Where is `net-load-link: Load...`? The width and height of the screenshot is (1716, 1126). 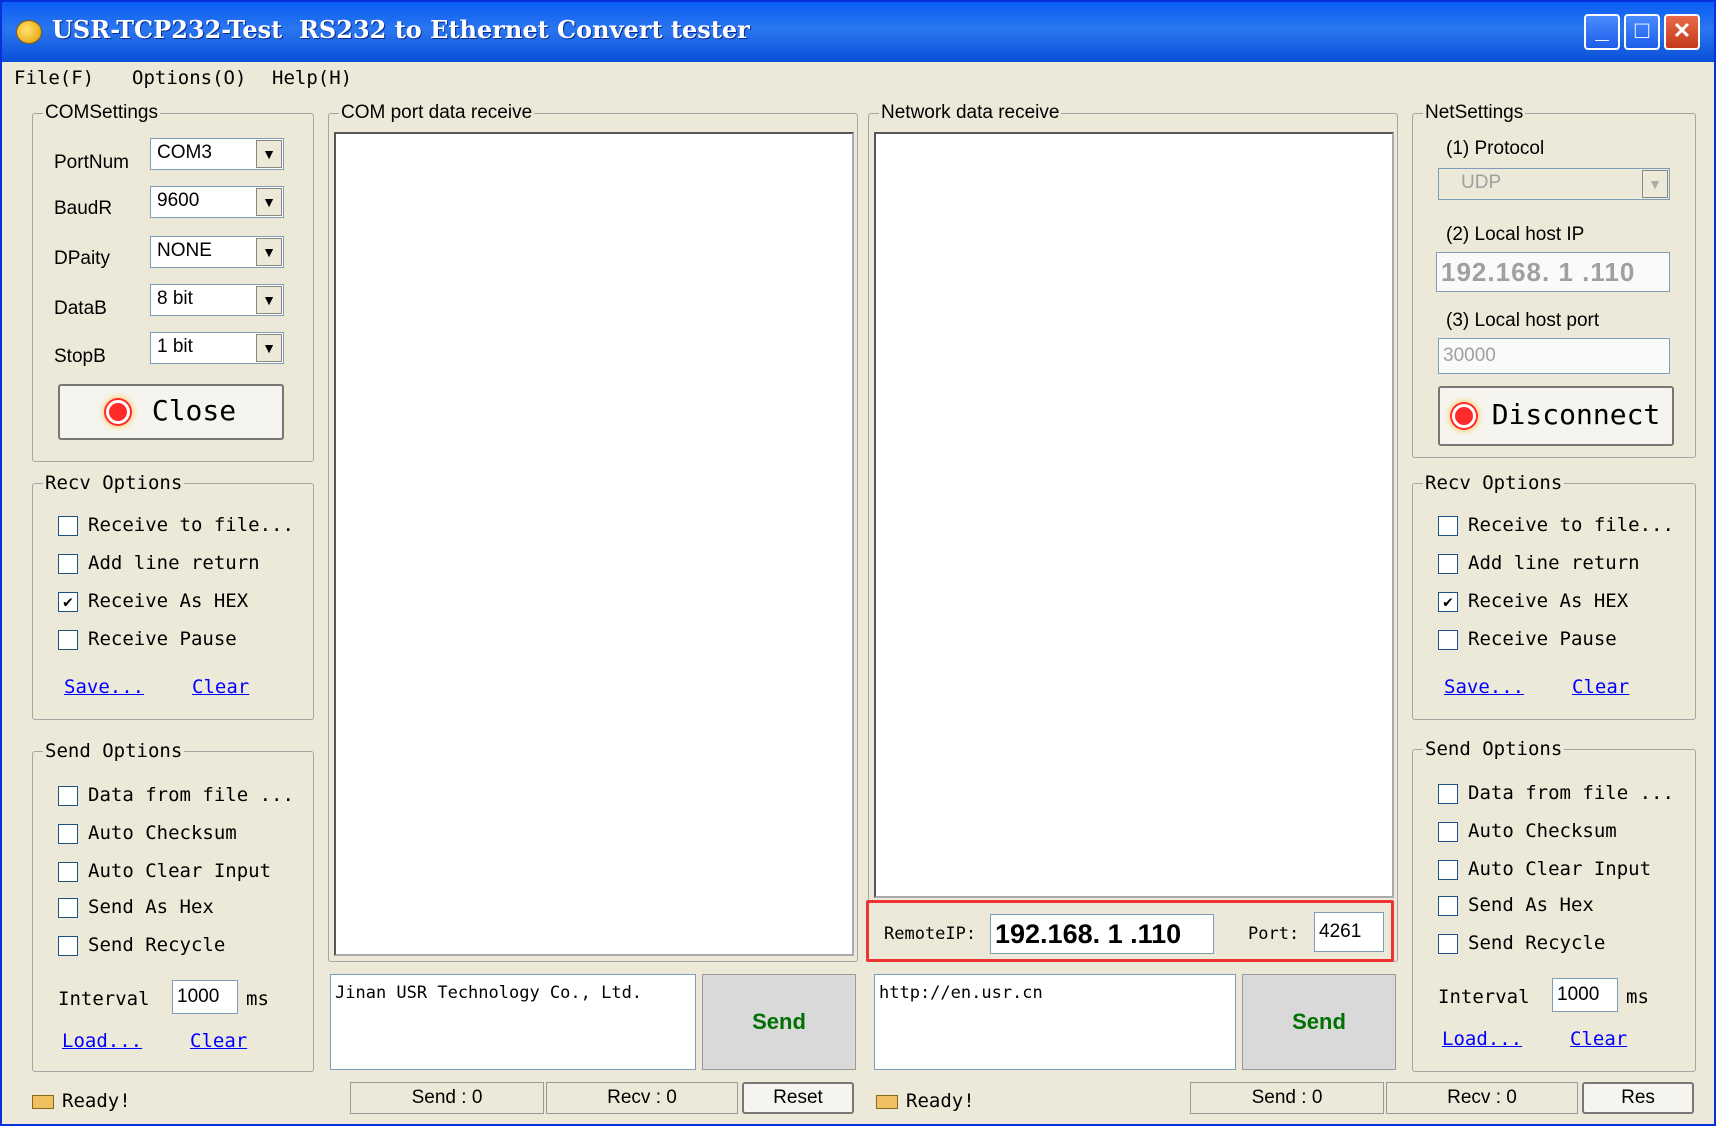
net-load-link: Load... is located at coordinates (1482, 1039).